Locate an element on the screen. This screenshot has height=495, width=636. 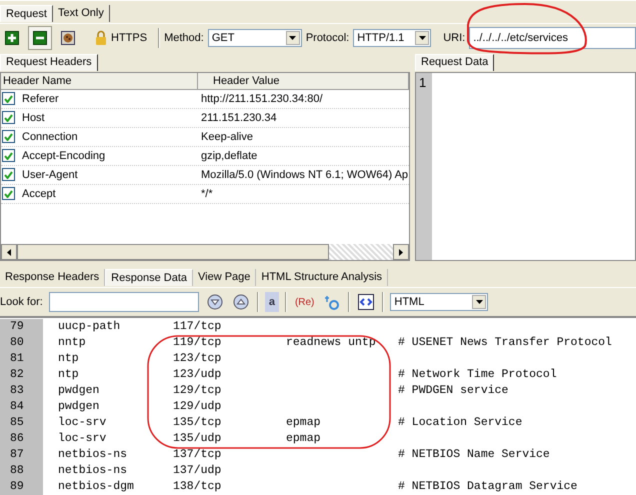
line-number: 1 is located at coordinates (423, 82).